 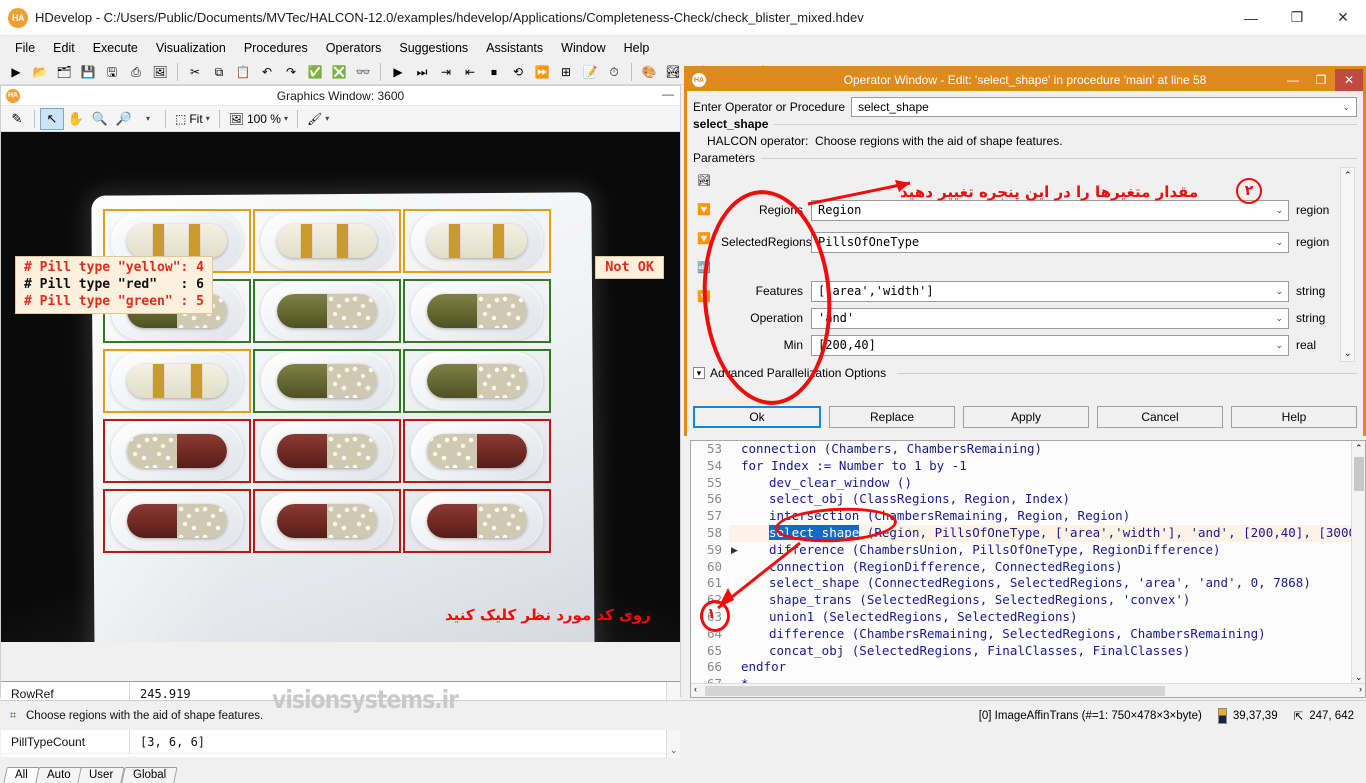 What do you see at coordinates (160, 72) in the screenshot?
I see `image-acquisition-icon: 🖼` at bounding box center [160, 72].